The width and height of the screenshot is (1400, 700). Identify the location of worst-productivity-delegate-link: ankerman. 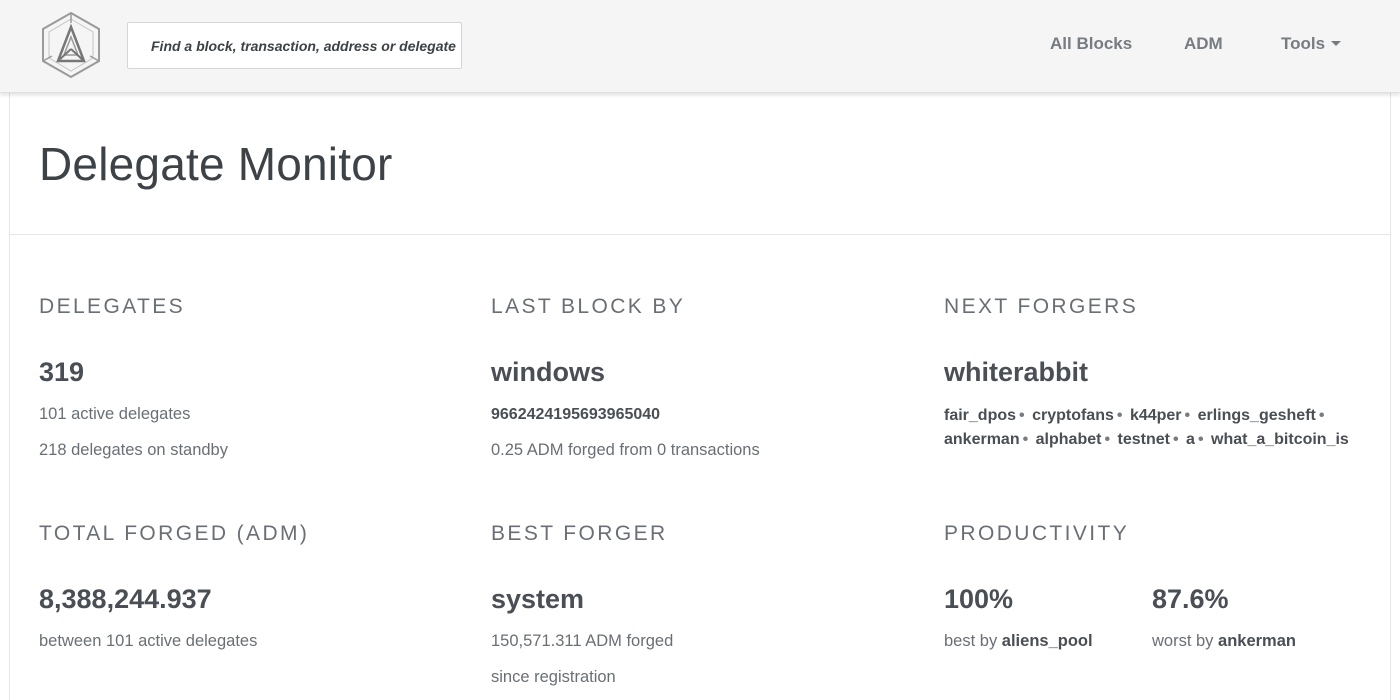
(1257, 641).